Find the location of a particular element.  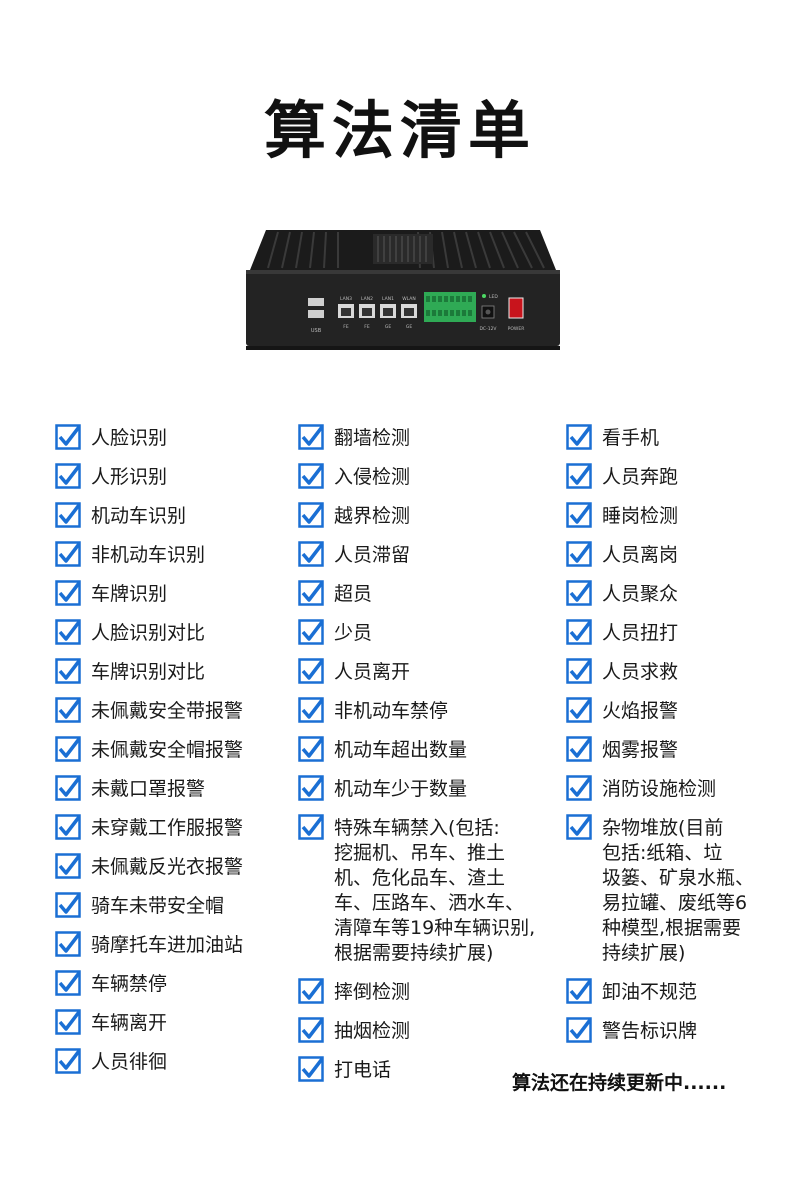

item-label: 人形识别 is located at coordinates (129, 477).